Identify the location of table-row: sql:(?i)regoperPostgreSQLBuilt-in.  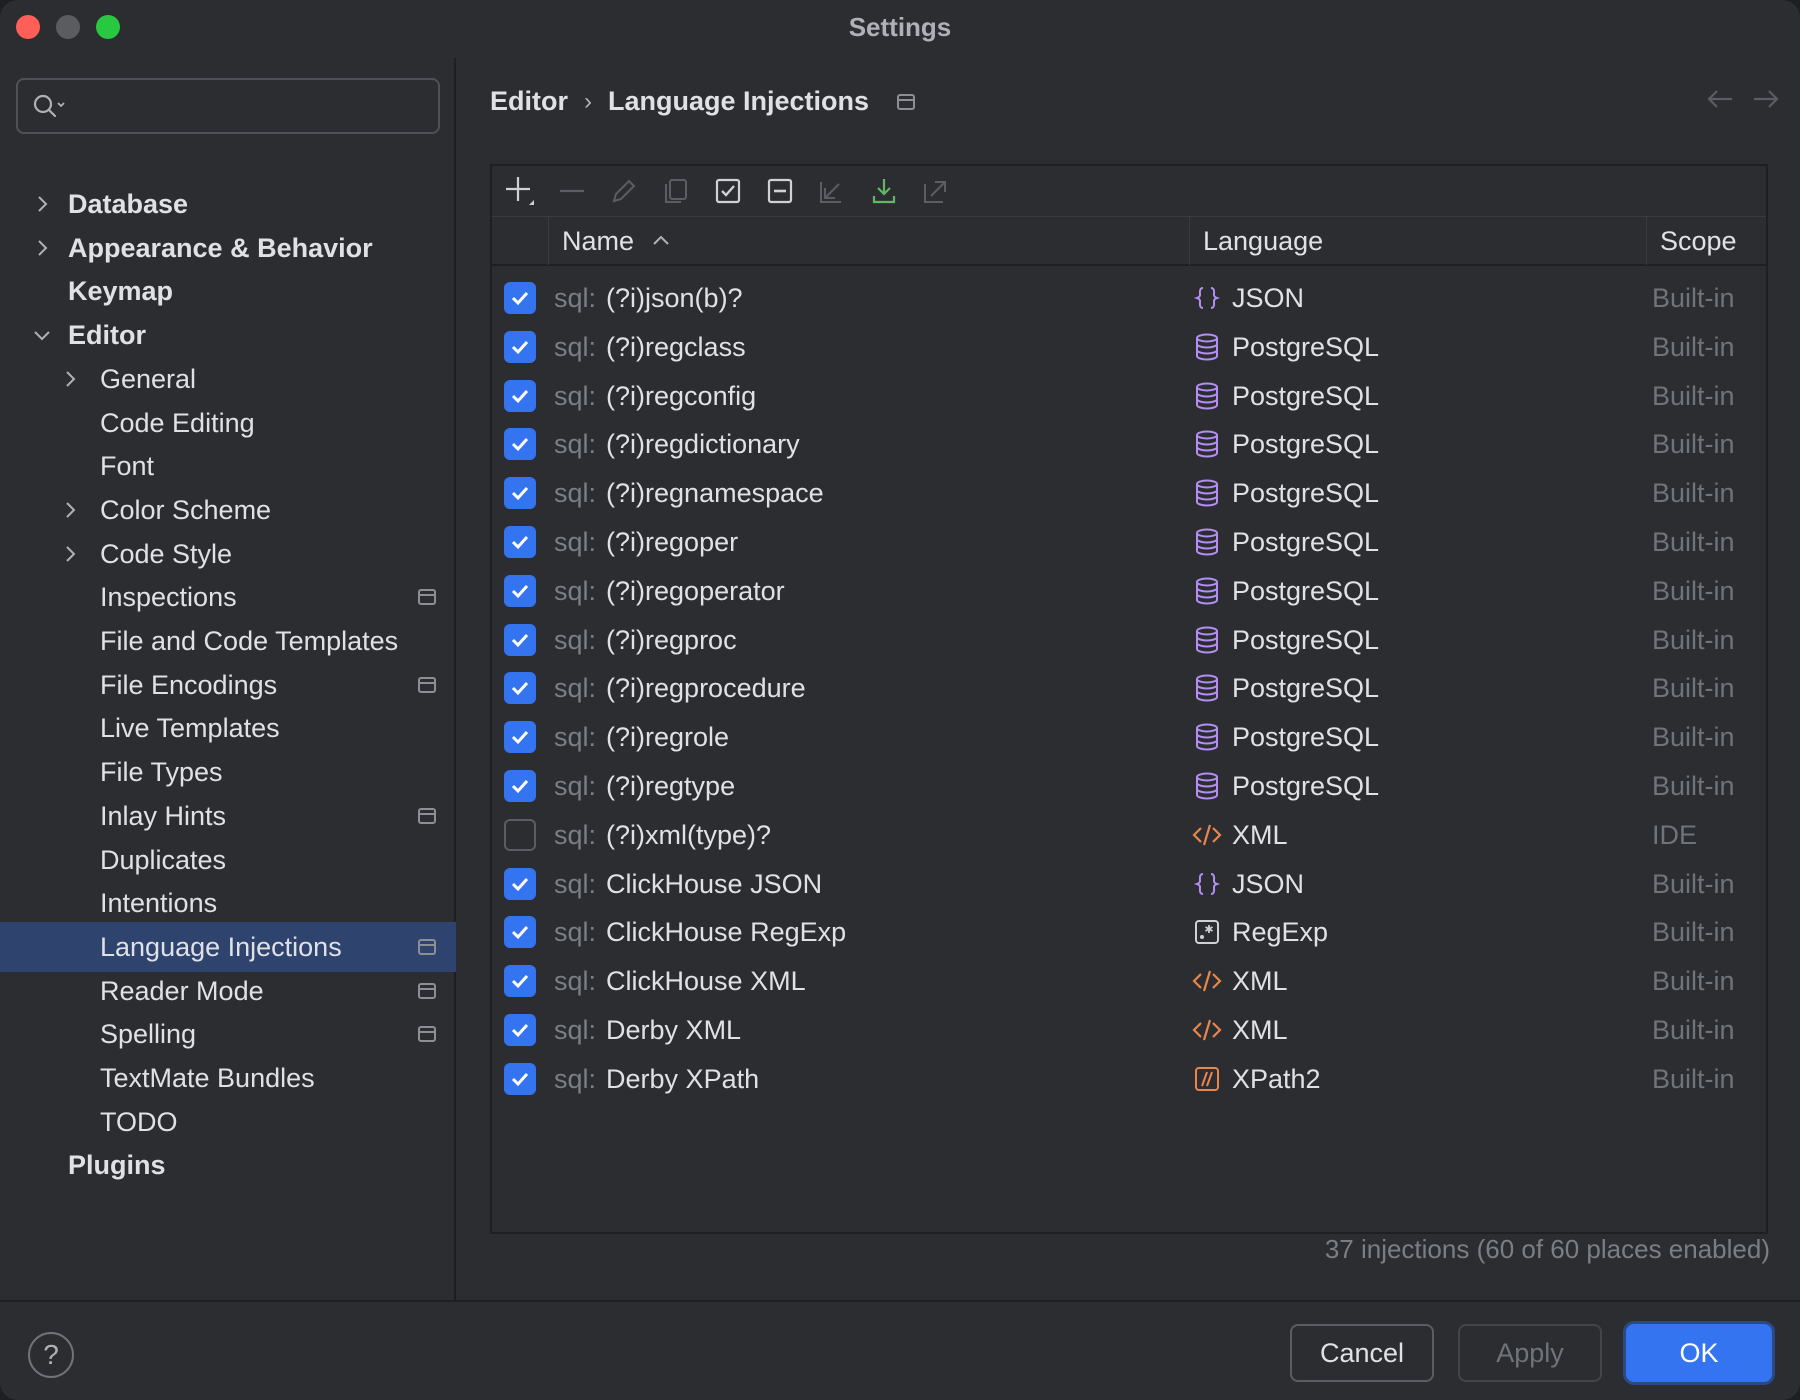
(1129, 542).